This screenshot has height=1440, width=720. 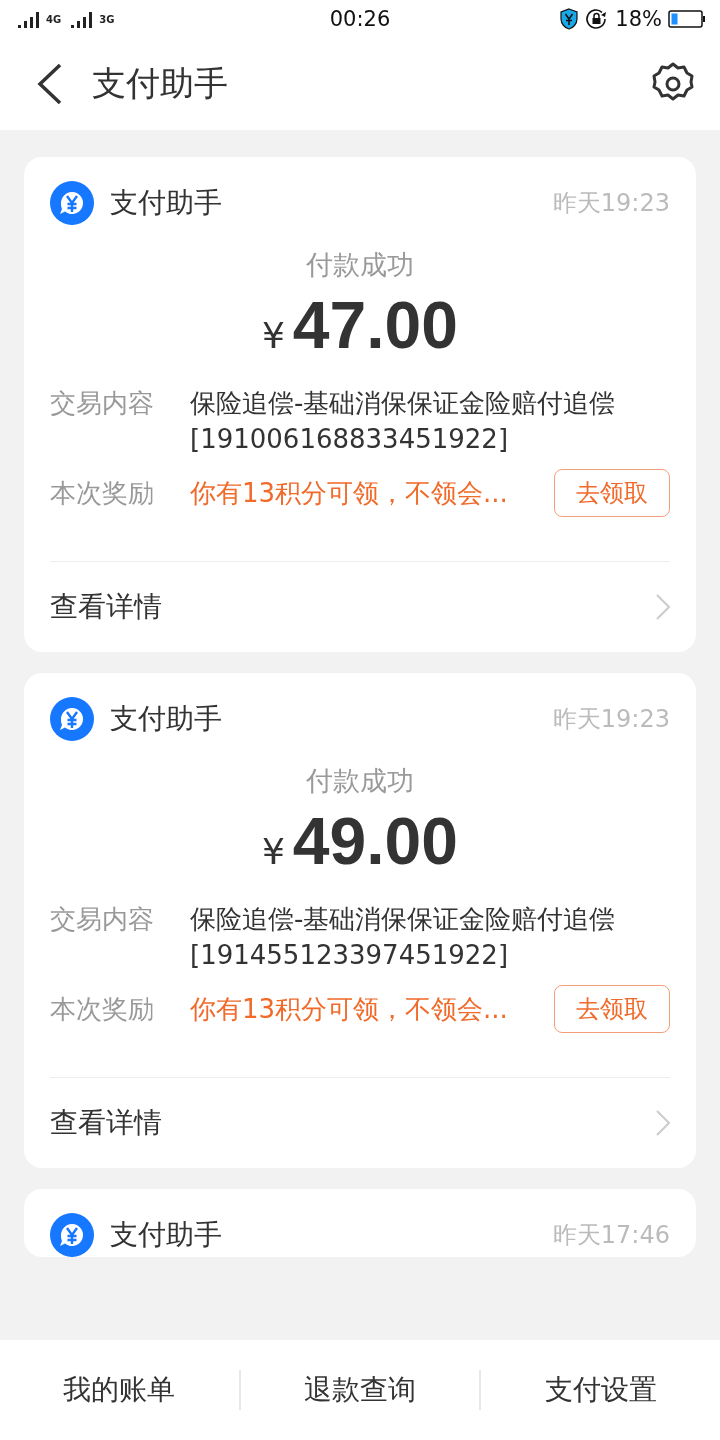 I want to click on payment-amount: 47.00, so click(x=375, y=325).